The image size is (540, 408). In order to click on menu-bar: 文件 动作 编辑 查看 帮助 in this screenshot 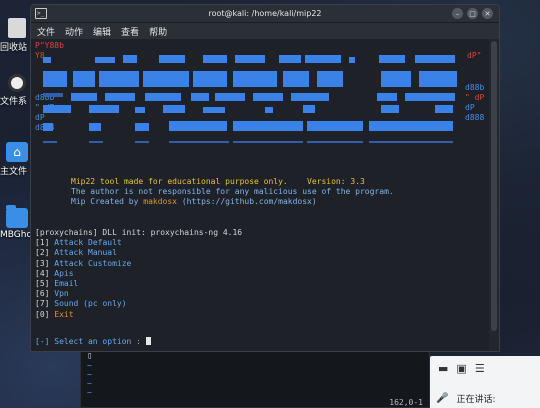, I will do `click(265, 31)`.